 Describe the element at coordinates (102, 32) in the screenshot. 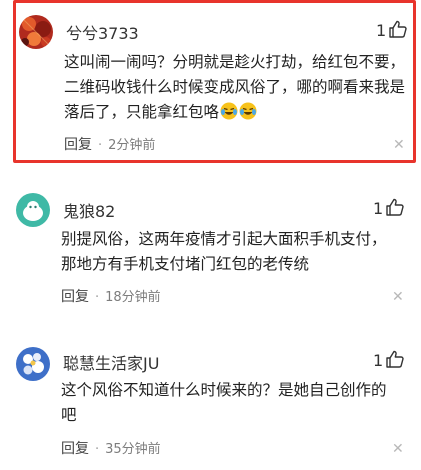

I see `username: 兮兮3733` at that location.